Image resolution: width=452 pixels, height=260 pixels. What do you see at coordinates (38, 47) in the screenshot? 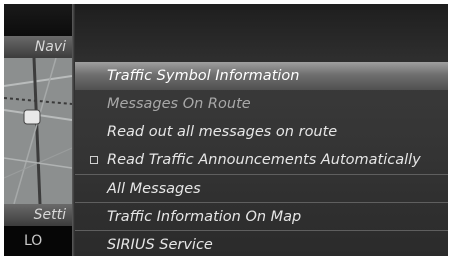
I see `navi-tab: Navi` at bounding box center [38, 47].